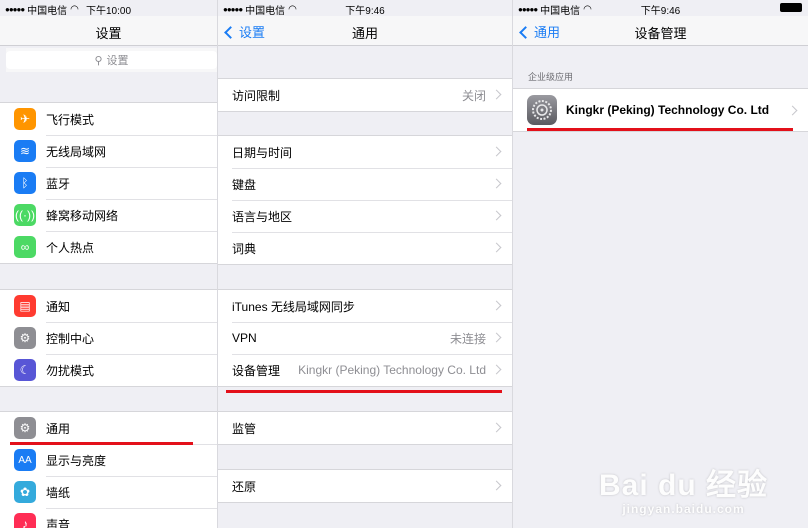 This screenshot has height=528, width=808. Describe the element at coordinates (365, 486) in the screenshot. I see `row-reset: 还原` at that location.